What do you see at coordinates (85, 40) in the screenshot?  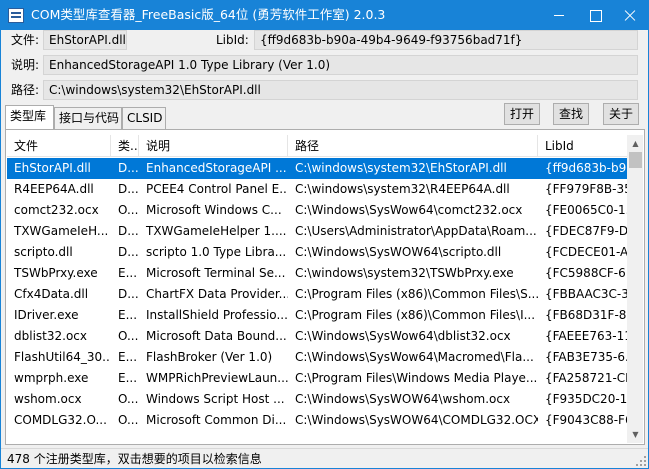 I see `file-field: EhStorAPI.dll` at bounding box center [85, 40].